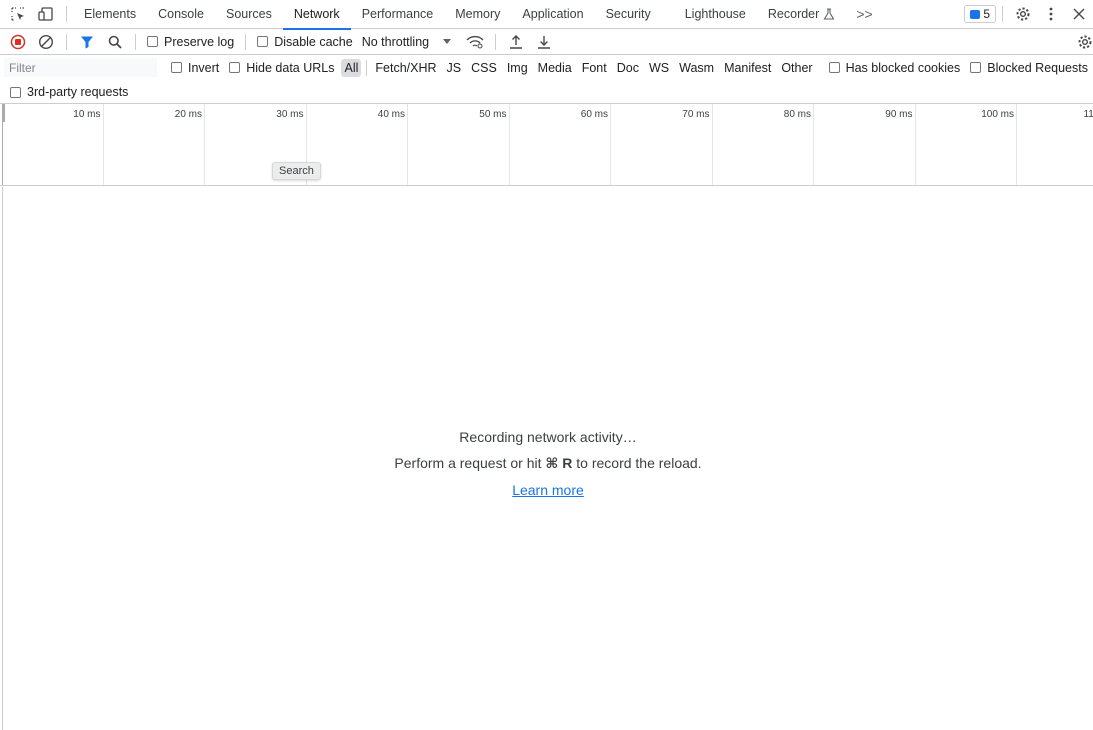 This screenshot has width=1093, height=730. Describe the element at coordinates (459, 144) in the screenshot. I see `timeline-tick: 50 ms` at that location.